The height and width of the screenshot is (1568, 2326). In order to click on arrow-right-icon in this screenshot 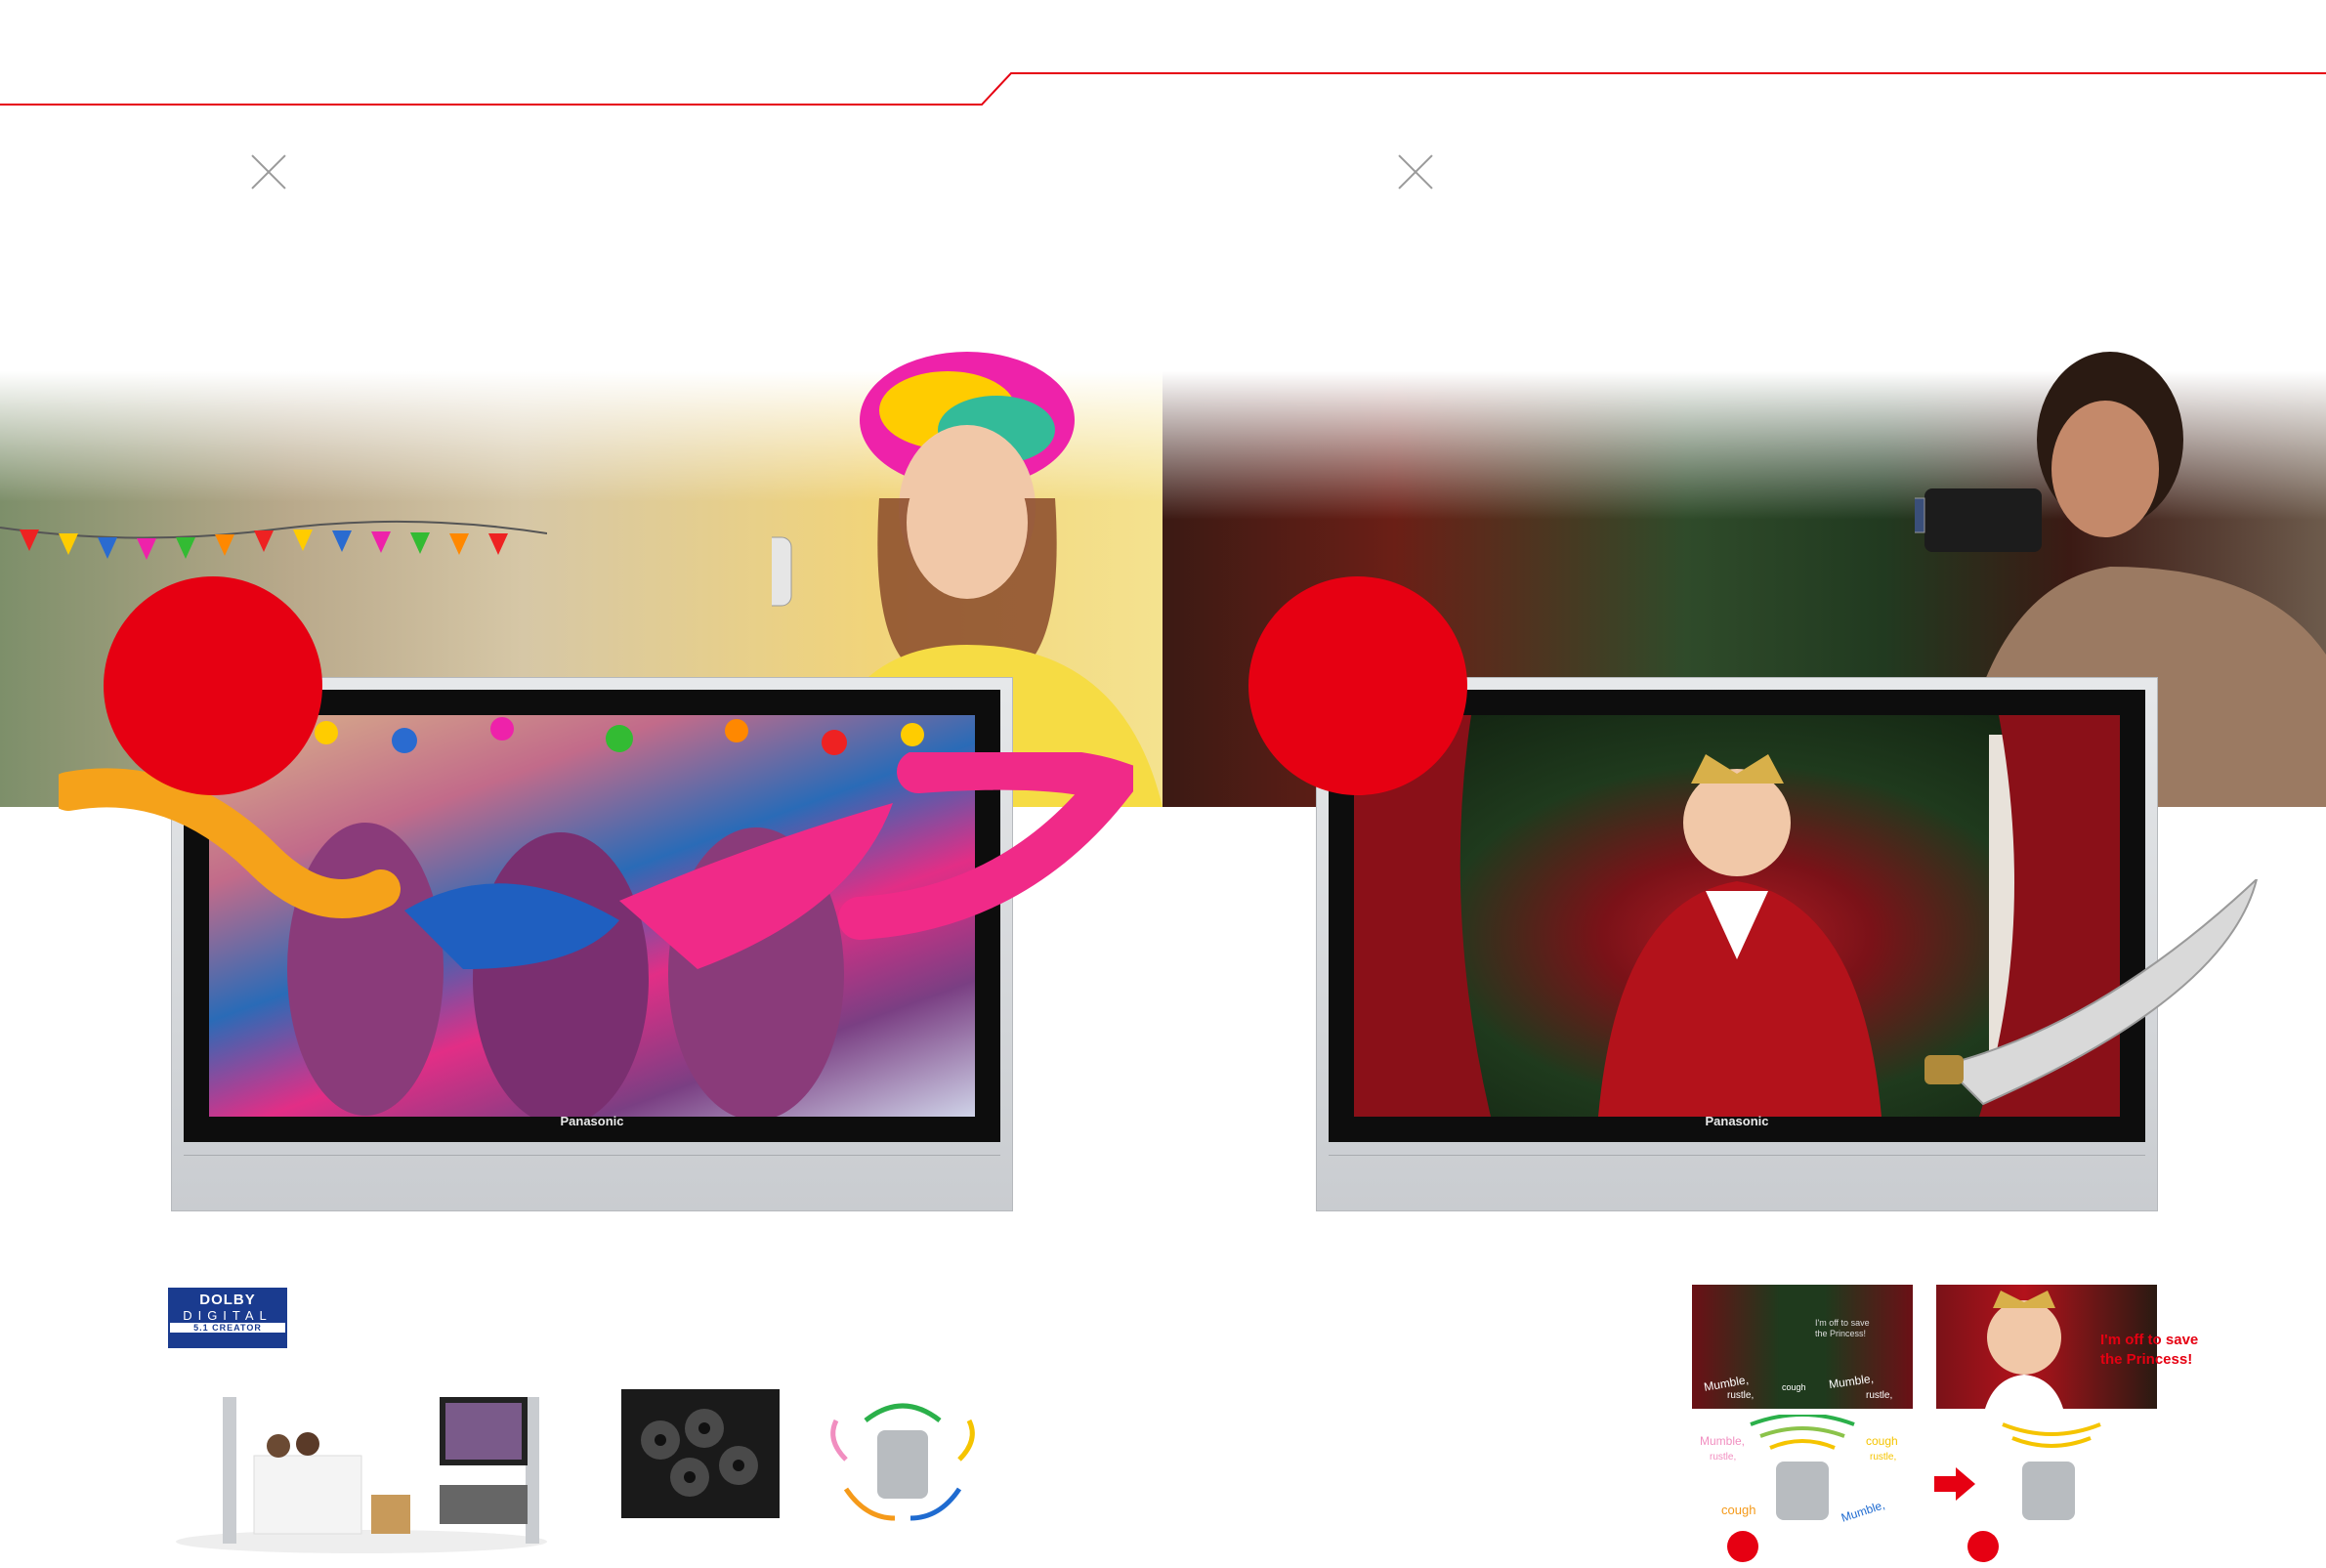, I will do `click(1955, 1484)`.